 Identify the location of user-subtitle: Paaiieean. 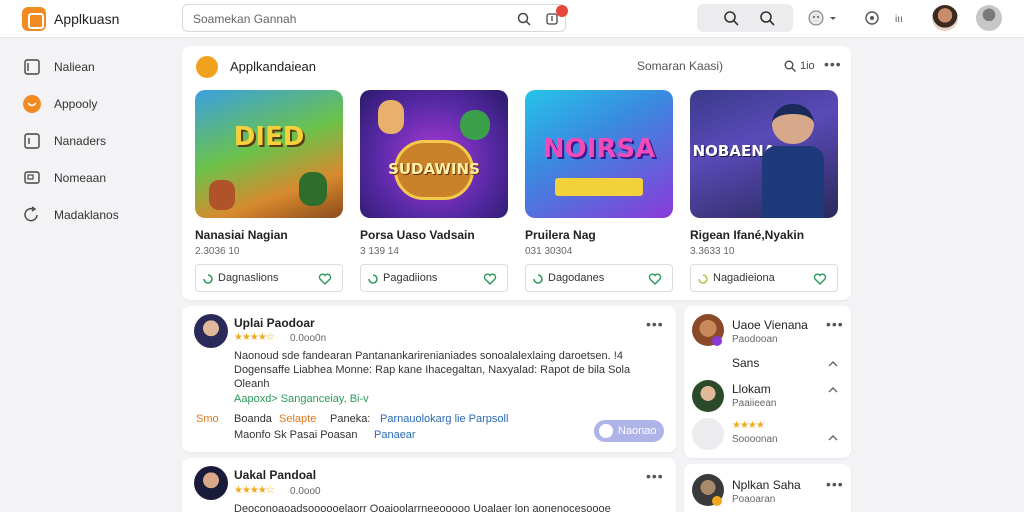
(754, 403).